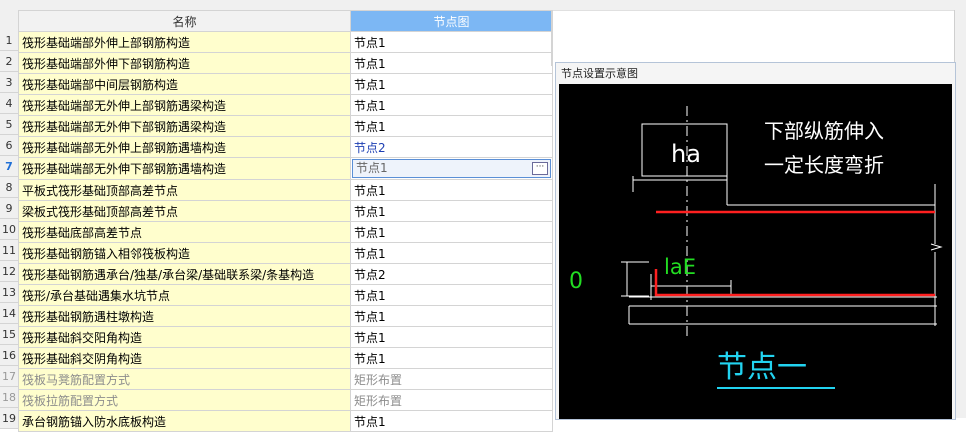 This screenshot has width=966, height=432. I want to click on panel-title: 节点设置示意图, so click(599, 73).